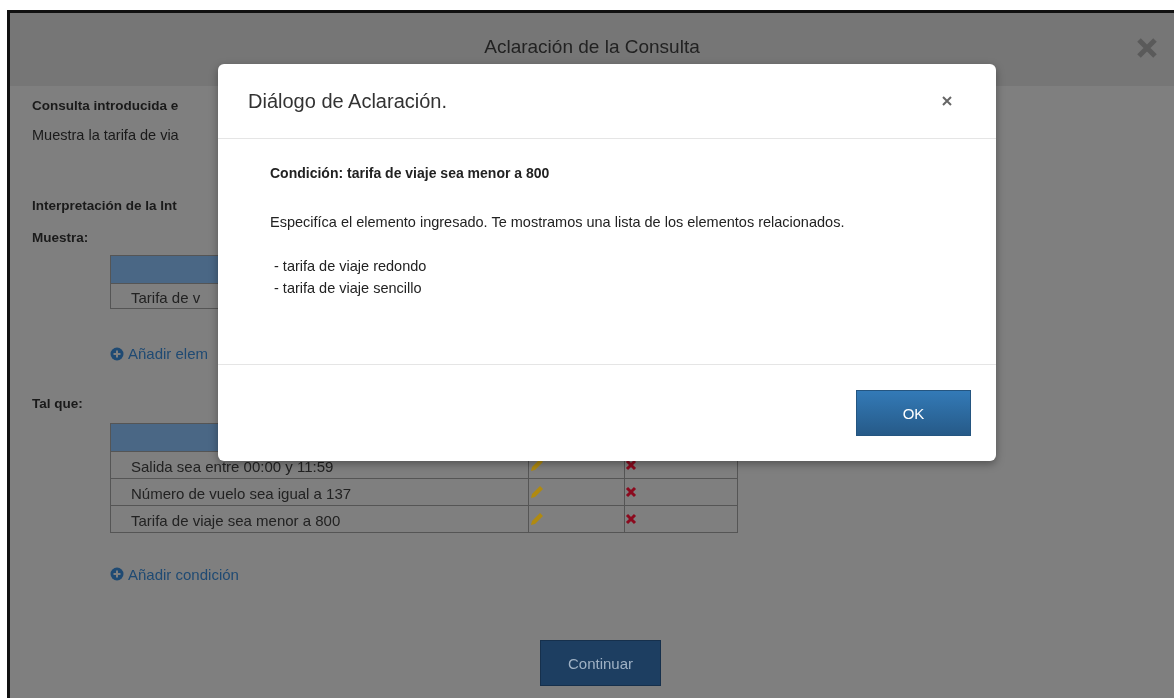  What do you see at coordinates (631, 464) in the screenshot?
I see `delete-x-icon` at bounding box center [631, 464].